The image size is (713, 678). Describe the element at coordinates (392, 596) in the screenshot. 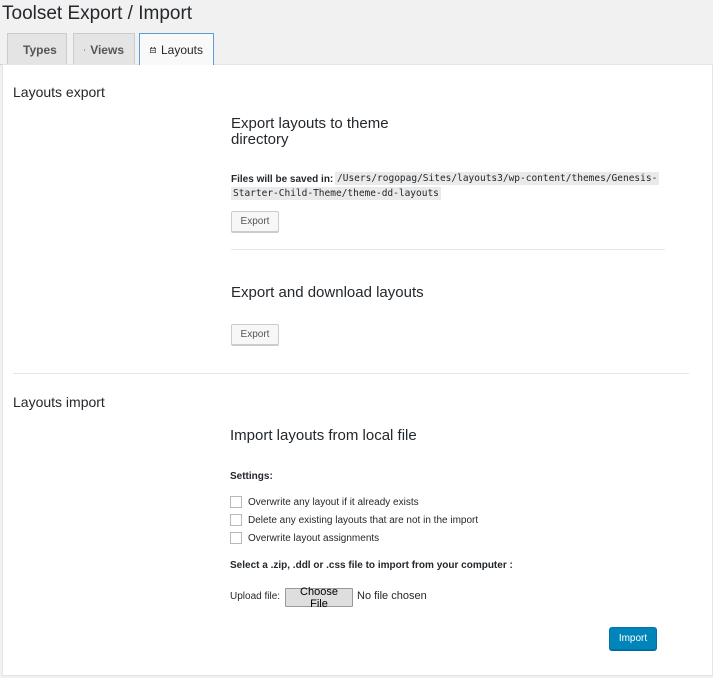

I see `no-file-chosen-text: No file chosen` at that location.